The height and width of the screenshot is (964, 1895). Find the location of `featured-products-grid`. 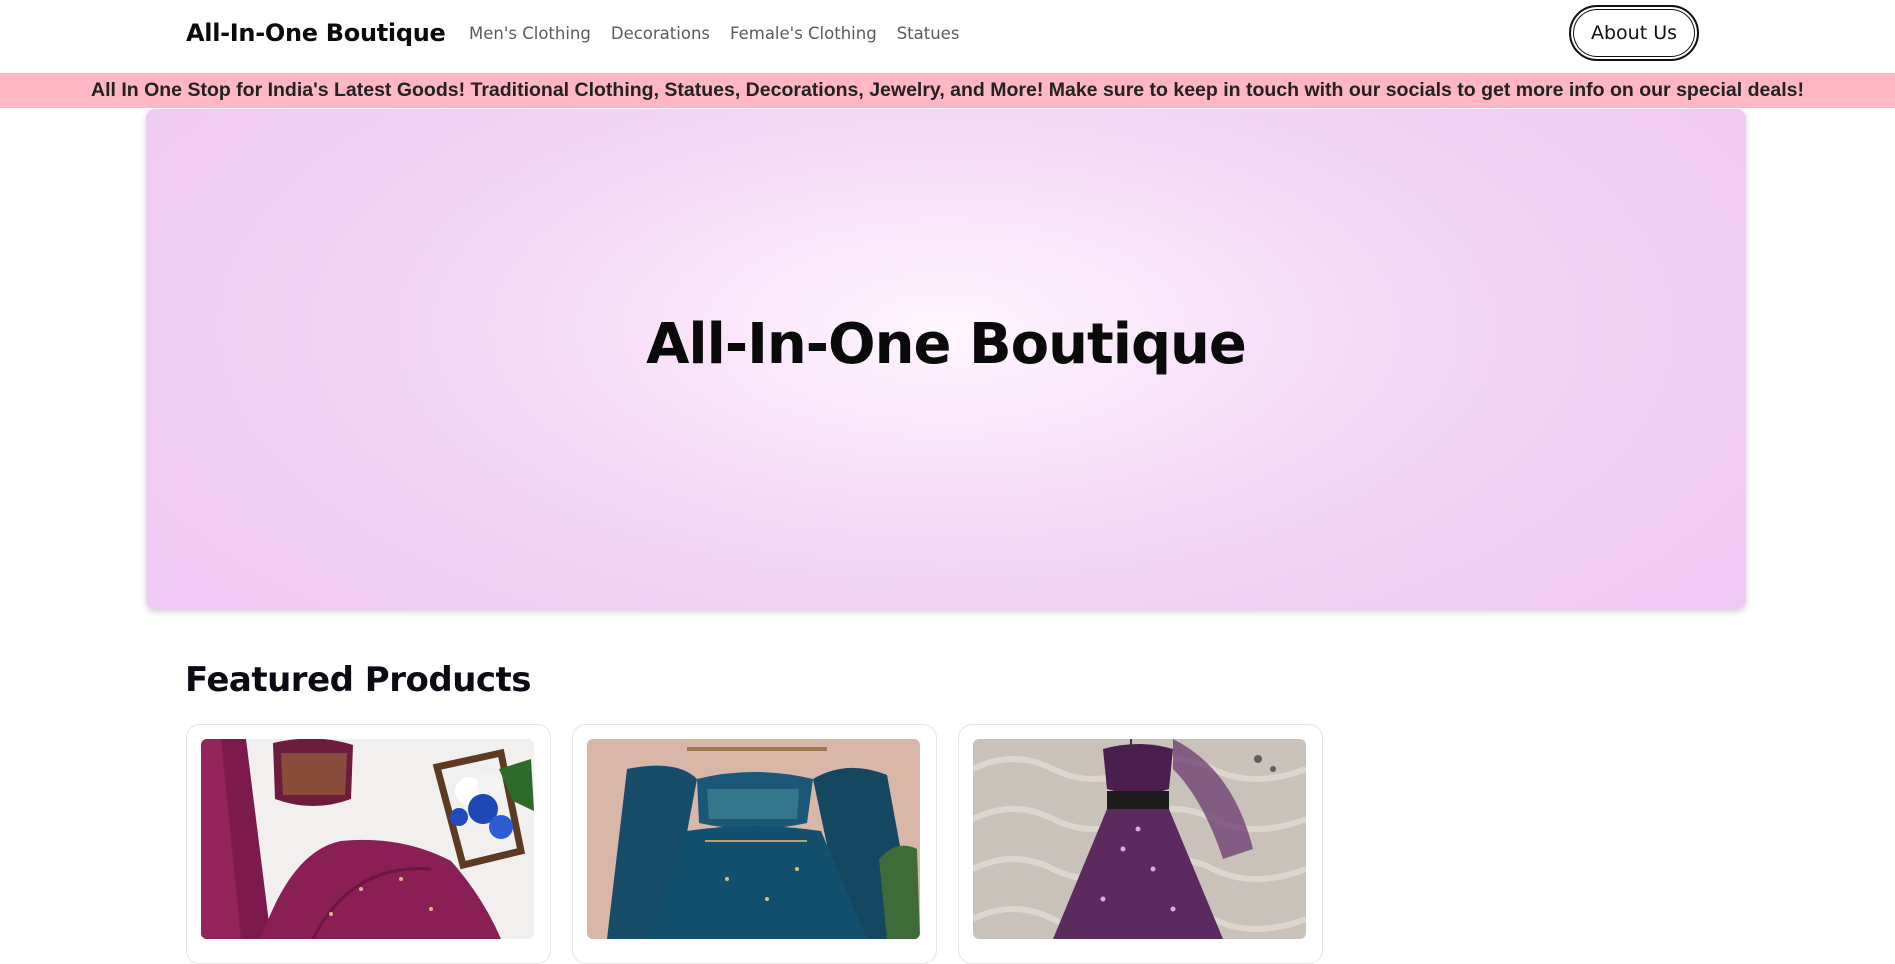

featured-products-grid is located at coordinates (754, 844).